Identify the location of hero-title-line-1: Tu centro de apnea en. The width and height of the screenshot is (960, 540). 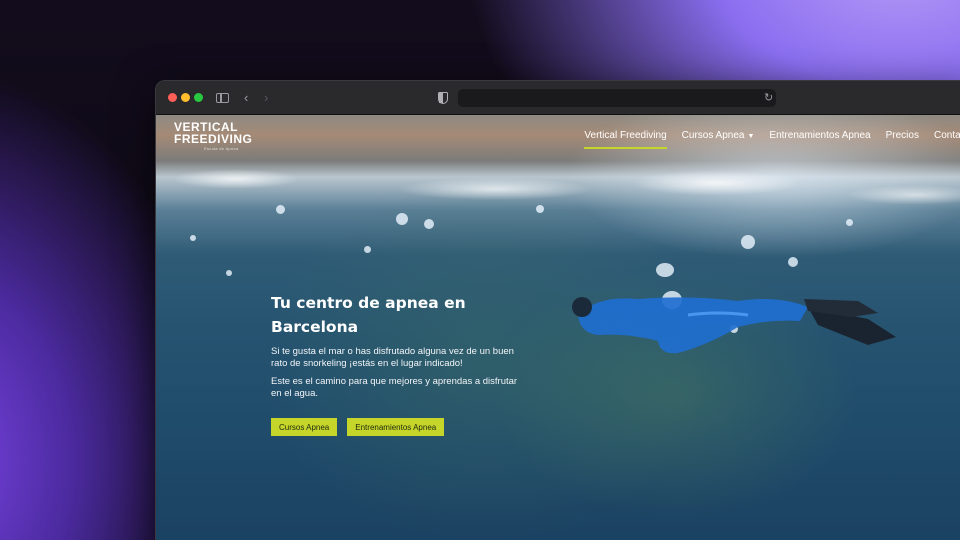
(368, 303).